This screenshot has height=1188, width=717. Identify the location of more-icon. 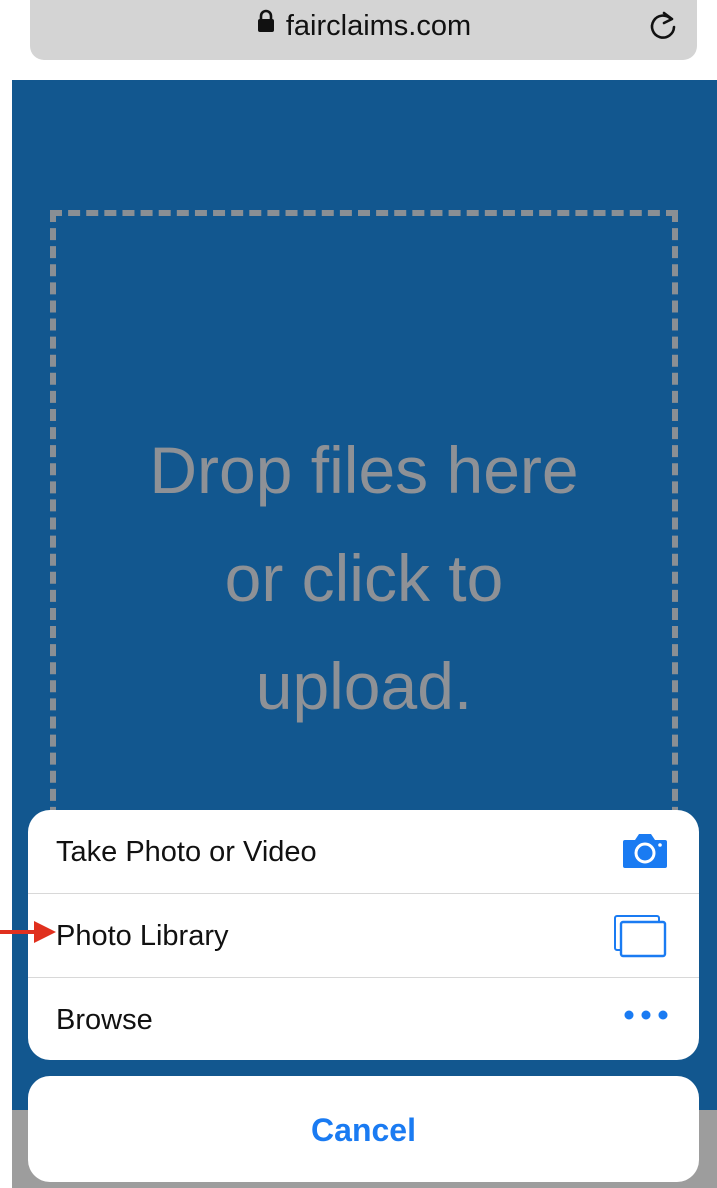
(646, 1017).